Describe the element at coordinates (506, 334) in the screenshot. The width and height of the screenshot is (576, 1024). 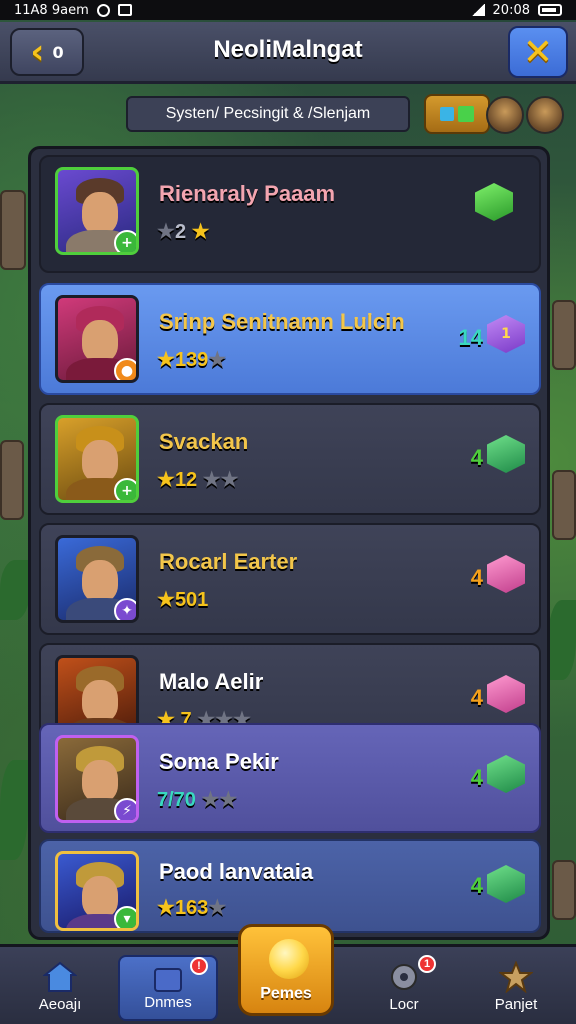
I see `gem-icon: 1` at that location.